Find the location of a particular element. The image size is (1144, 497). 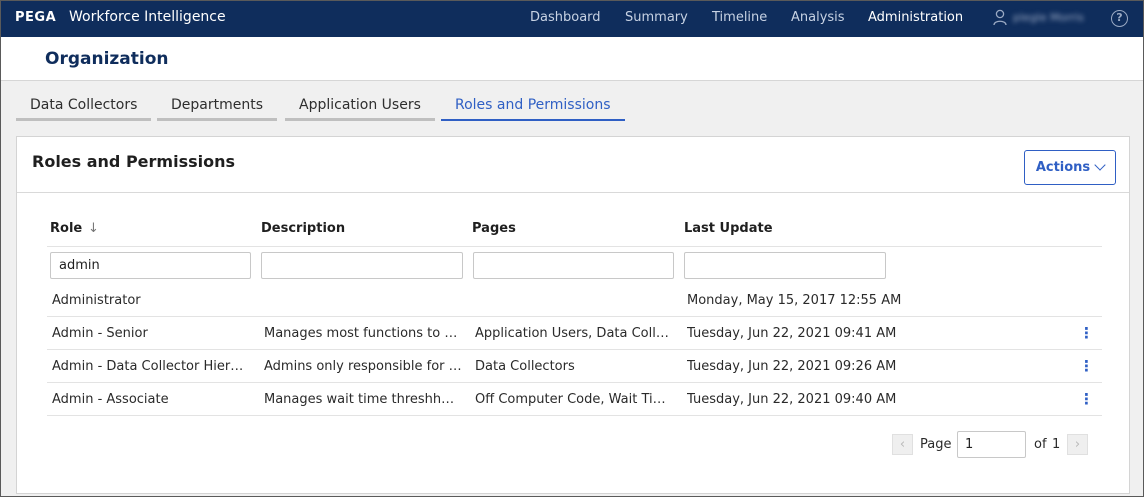

column-header-description: Description is located at coordinates (303, 228).